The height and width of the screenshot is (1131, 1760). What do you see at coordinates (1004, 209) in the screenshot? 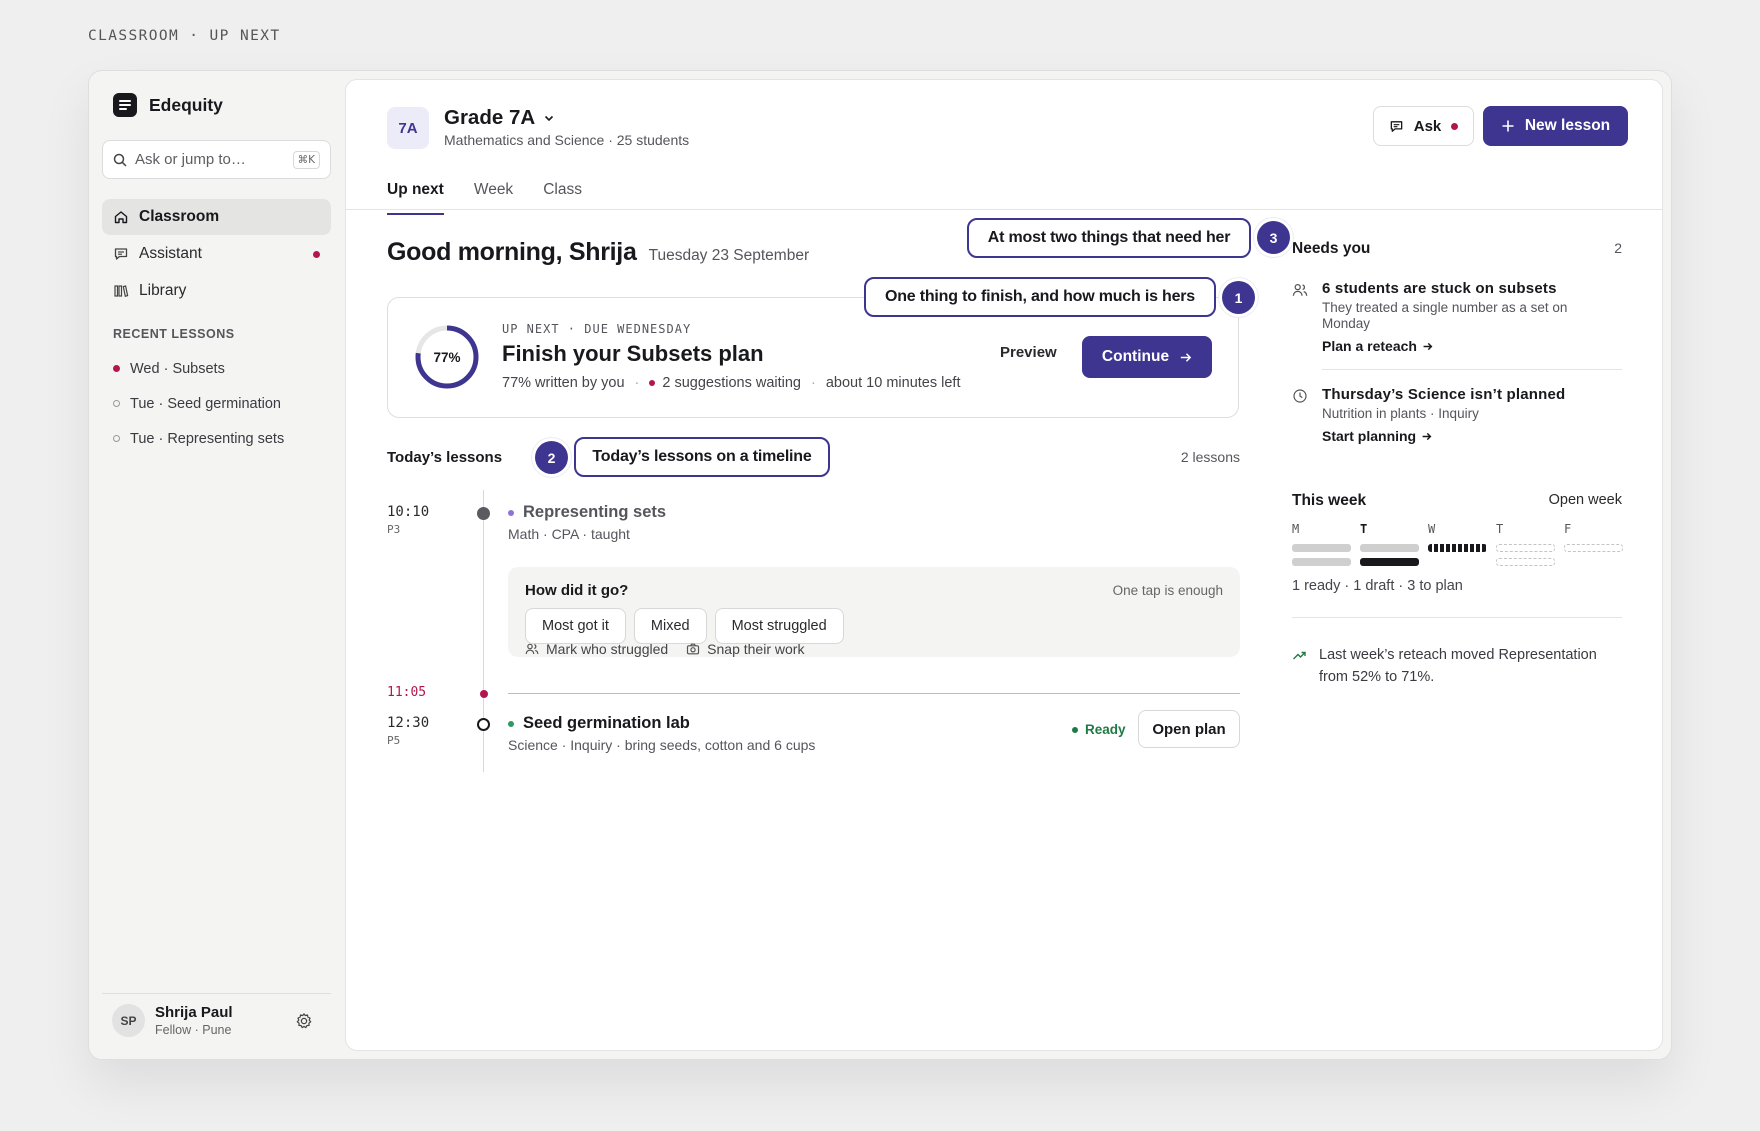
I see `tab-divider` at bounding box center [1004, 209].